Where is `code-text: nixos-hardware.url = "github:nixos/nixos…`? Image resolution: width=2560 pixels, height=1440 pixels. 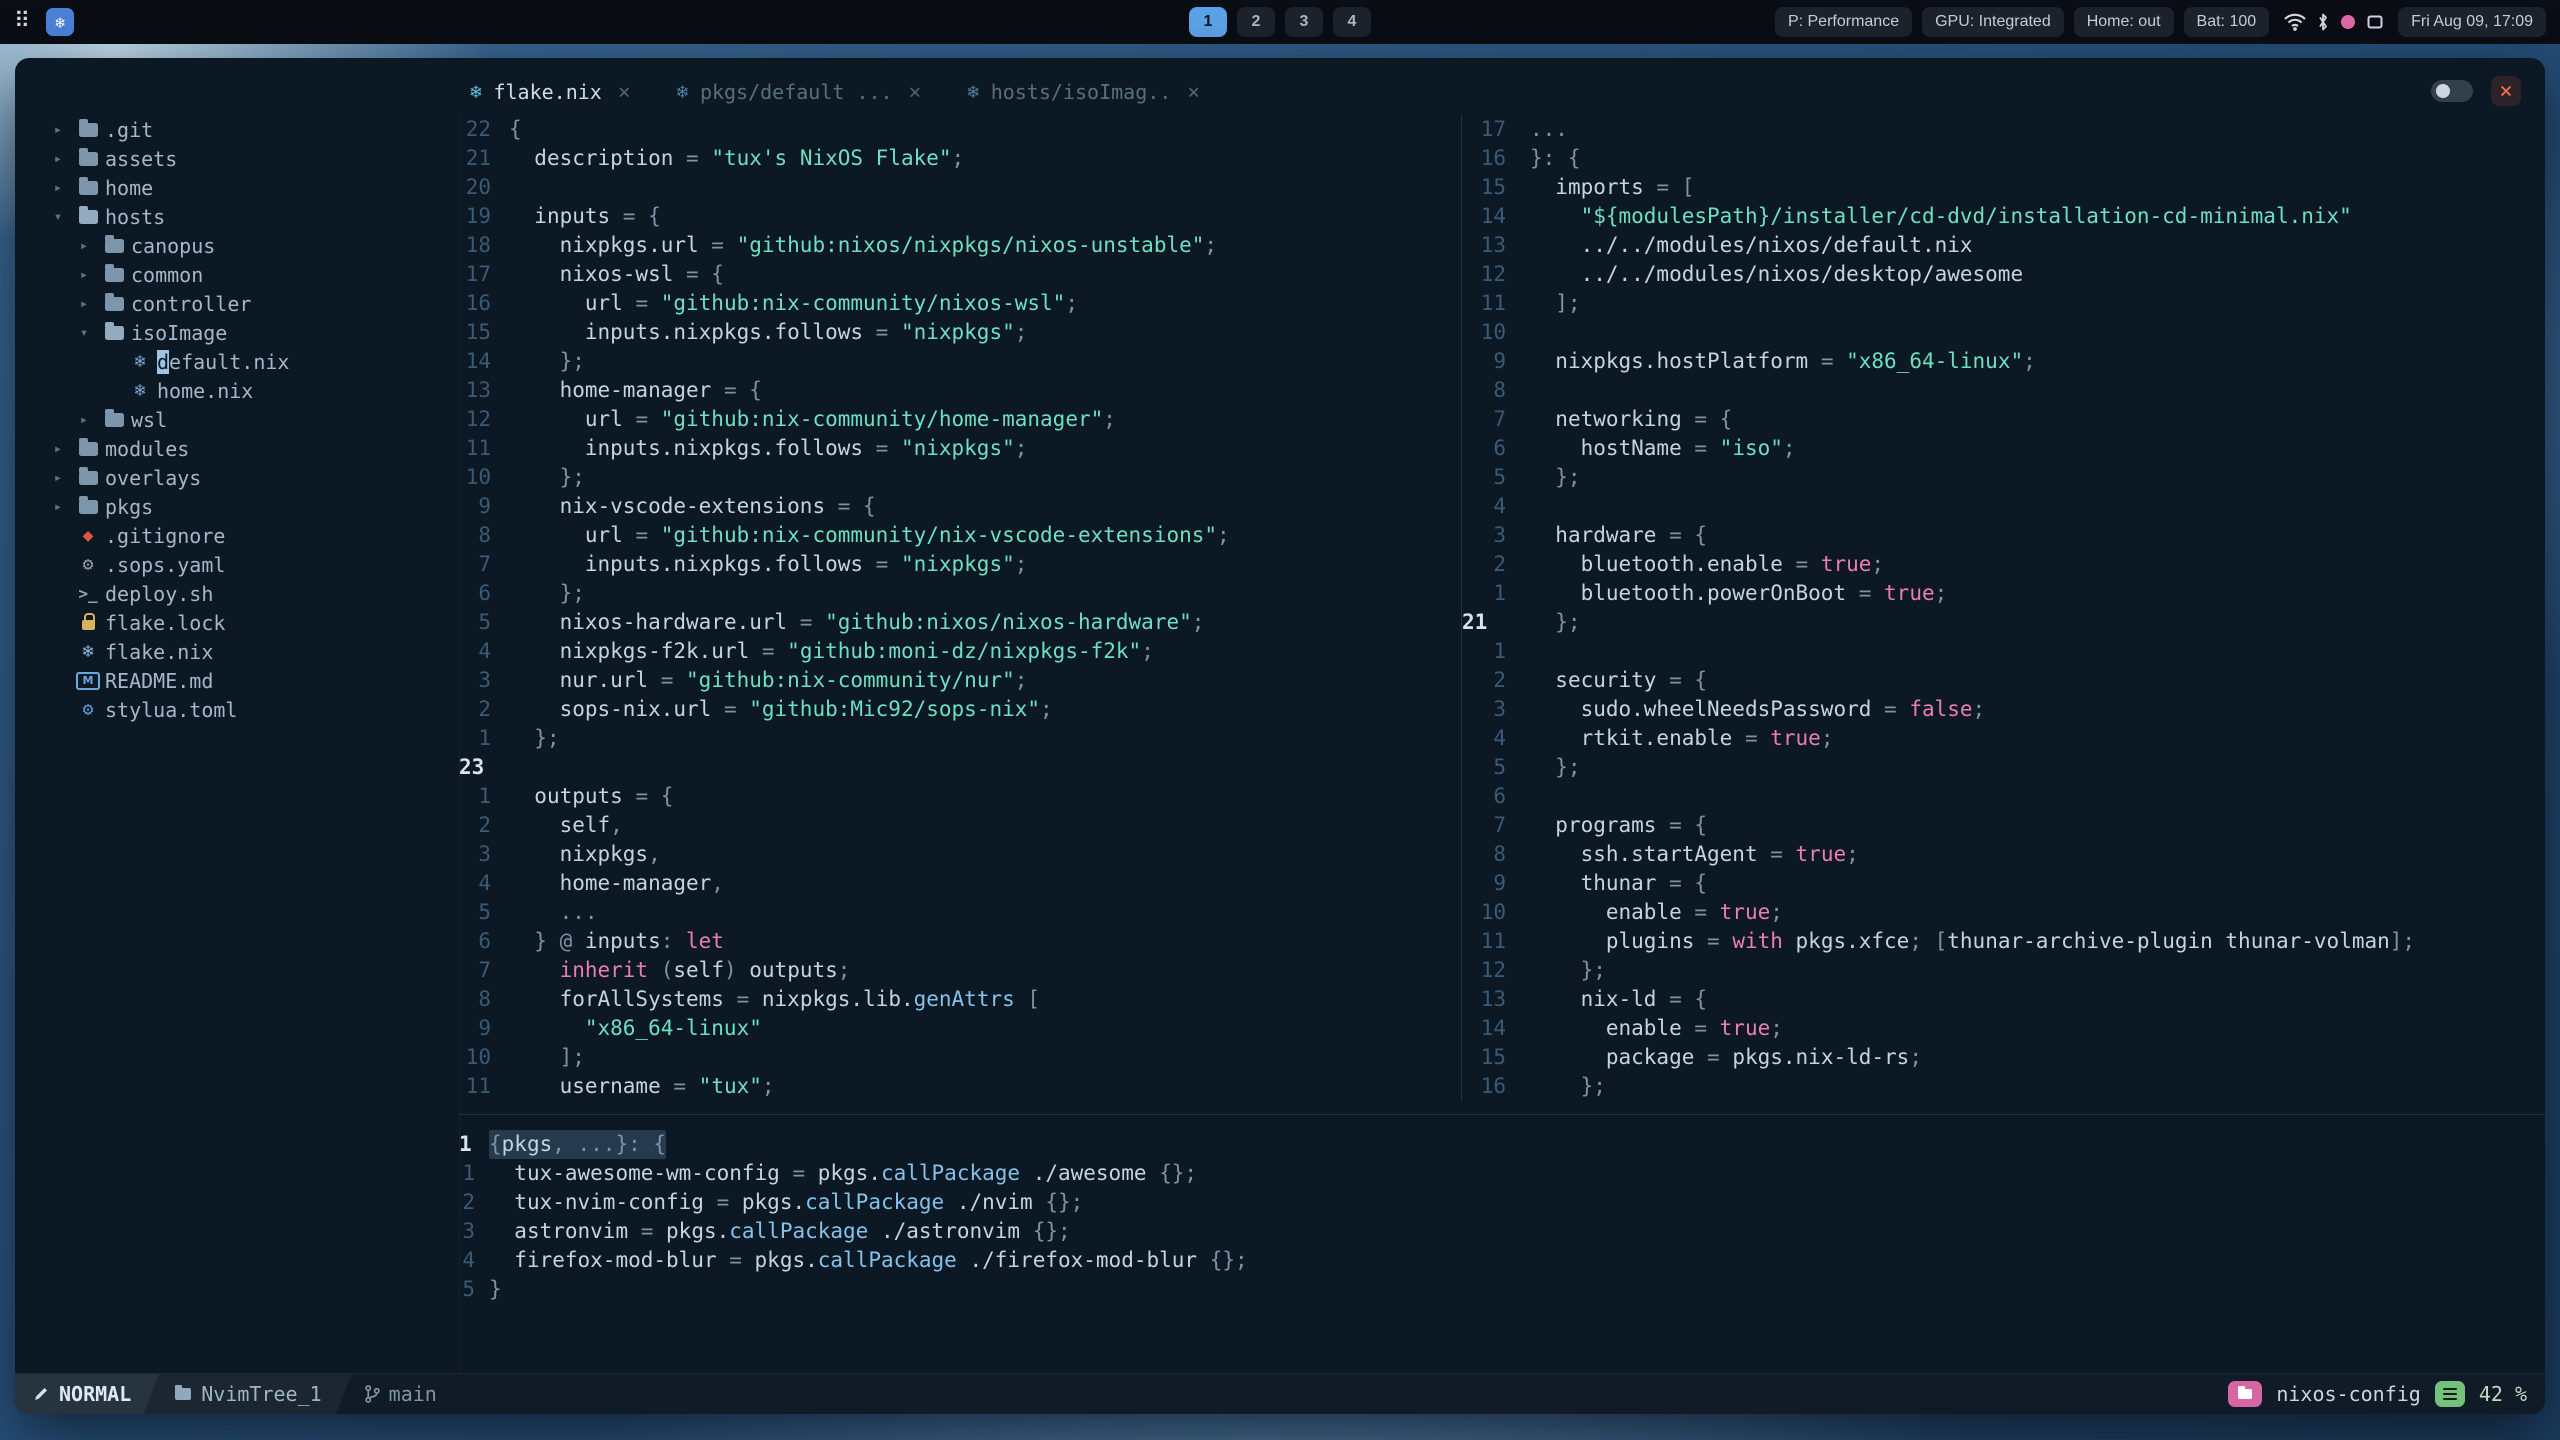 code-text: nixos-hardware.url = "github:nixos/nixos… is located at coordinates (882, 622).